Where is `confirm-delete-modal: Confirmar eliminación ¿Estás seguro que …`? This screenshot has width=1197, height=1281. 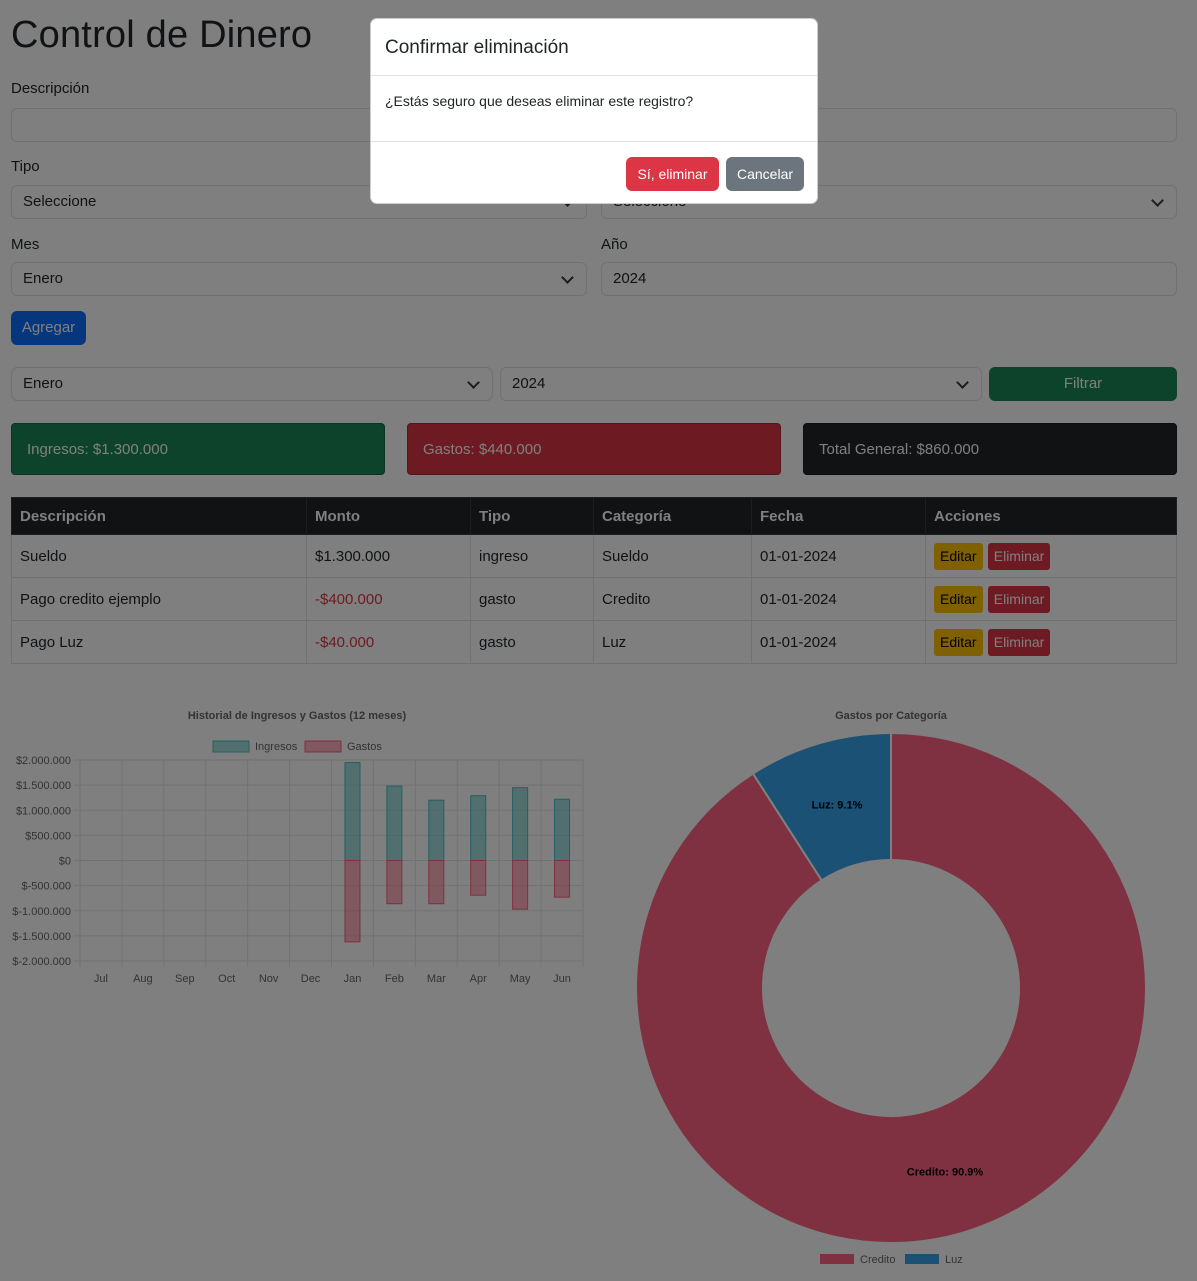
confirm-delete-modal: Confirmar eliminación ¿Estás seguro que … is located at coordinates (594, 111).